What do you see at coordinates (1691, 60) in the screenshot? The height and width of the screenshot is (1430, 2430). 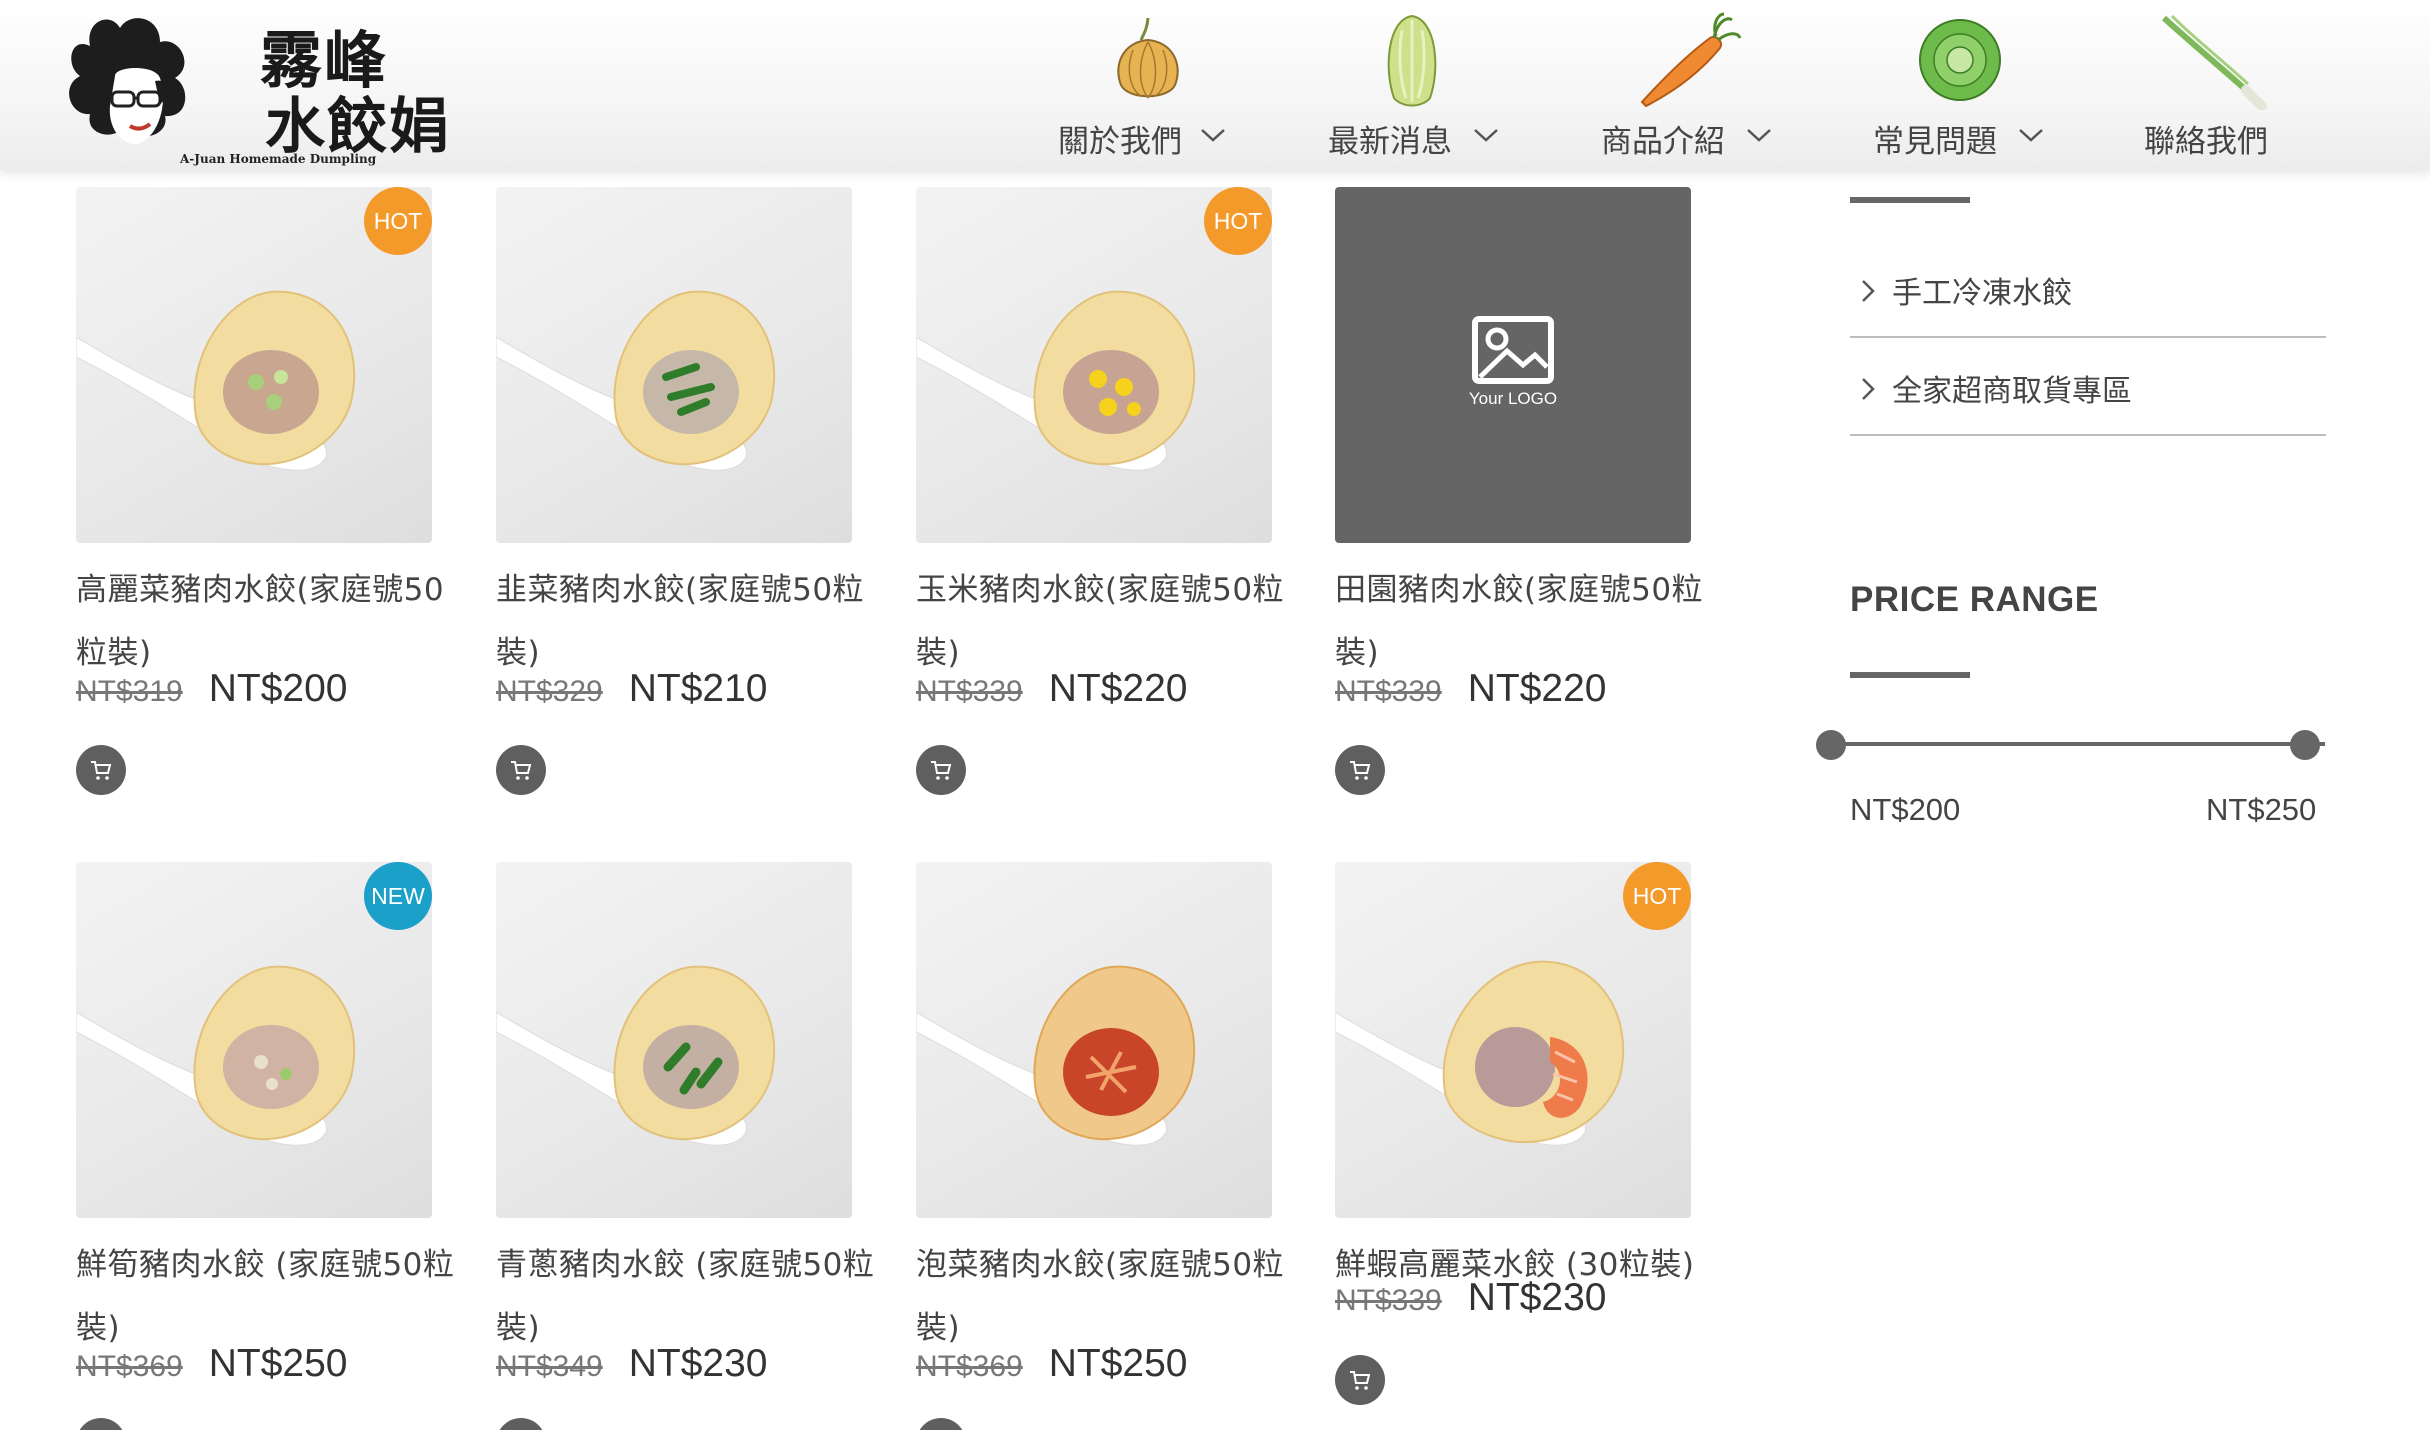 I see `carrot-icon` at bounding box center [1691, 60].